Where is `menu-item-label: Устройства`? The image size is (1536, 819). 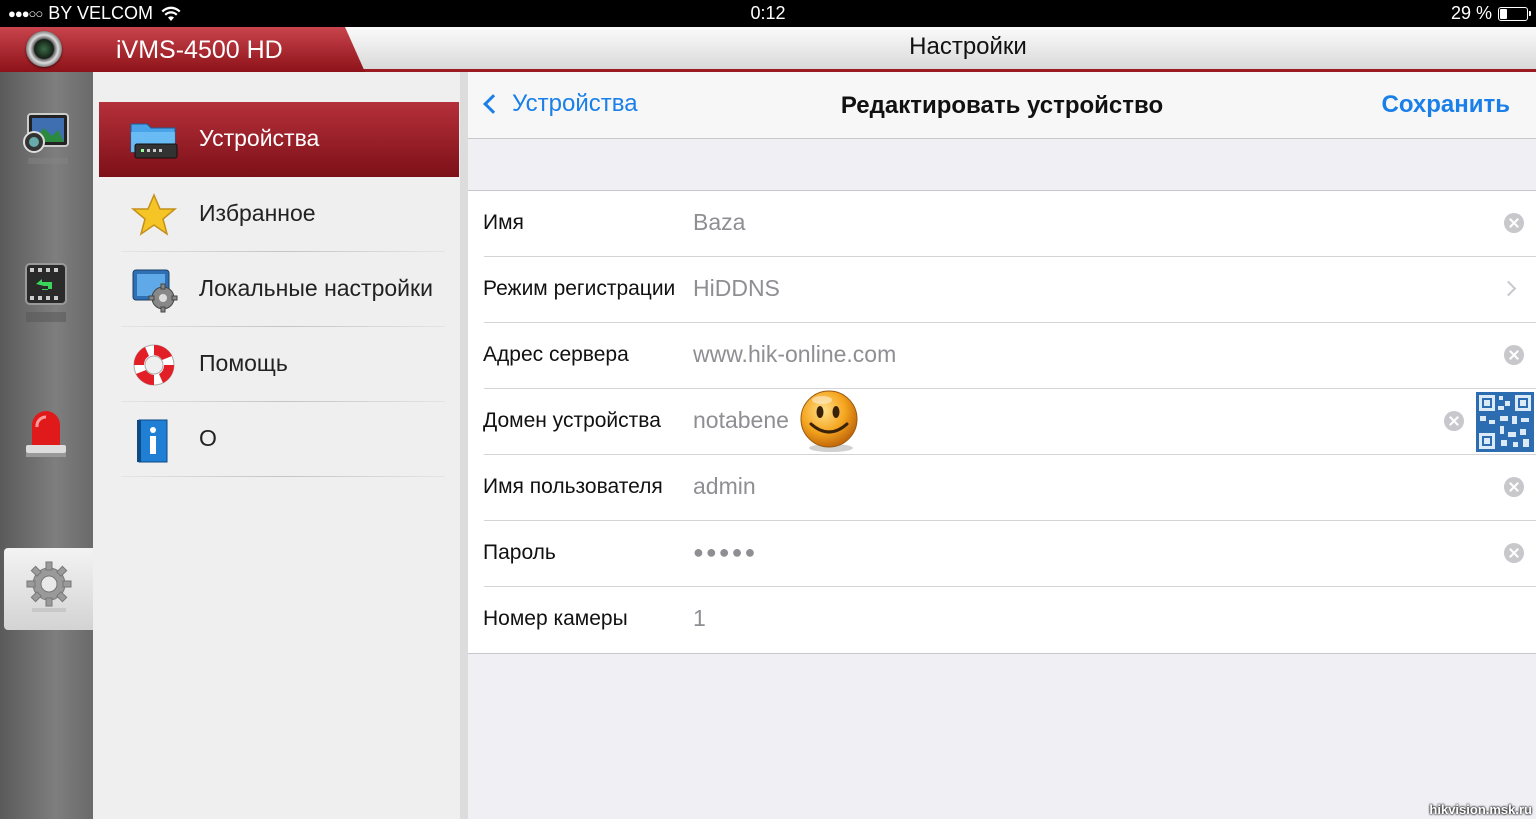
menu-item-label: Устройства is located at coordinates (259, 138).